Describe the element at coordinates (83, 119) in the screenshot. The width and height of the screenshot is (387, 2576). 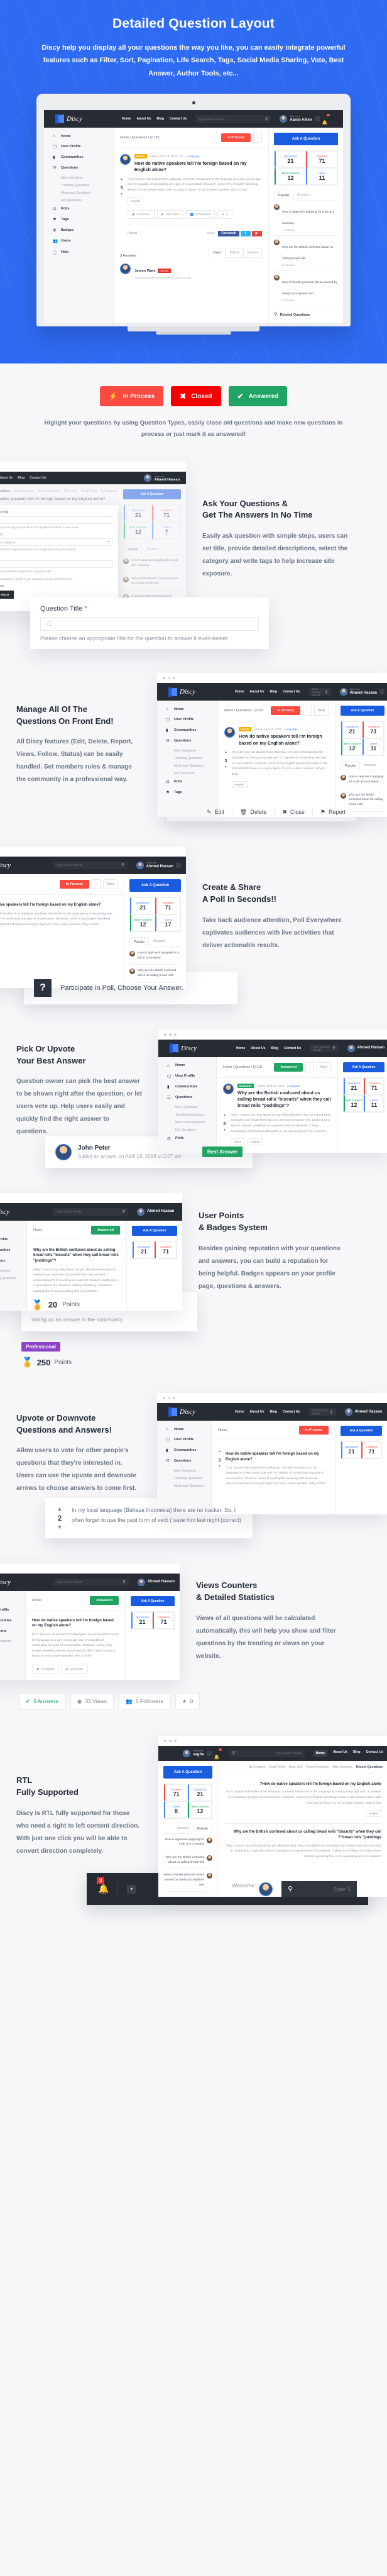
I see `app-logo: Discy` at that location.